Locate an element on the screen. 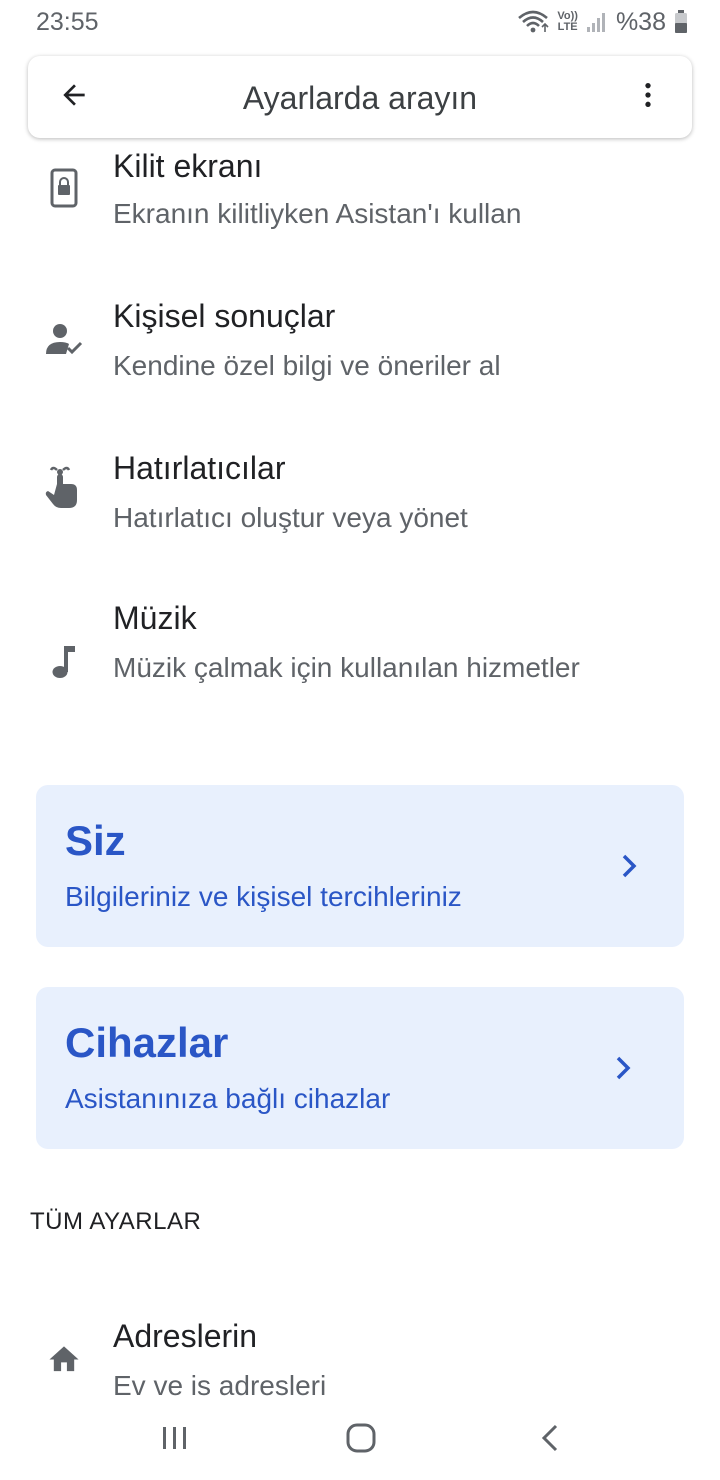 The width and height of the screenshot is (720, 1480). back-nav-button is located at coordinates (550, 1440).